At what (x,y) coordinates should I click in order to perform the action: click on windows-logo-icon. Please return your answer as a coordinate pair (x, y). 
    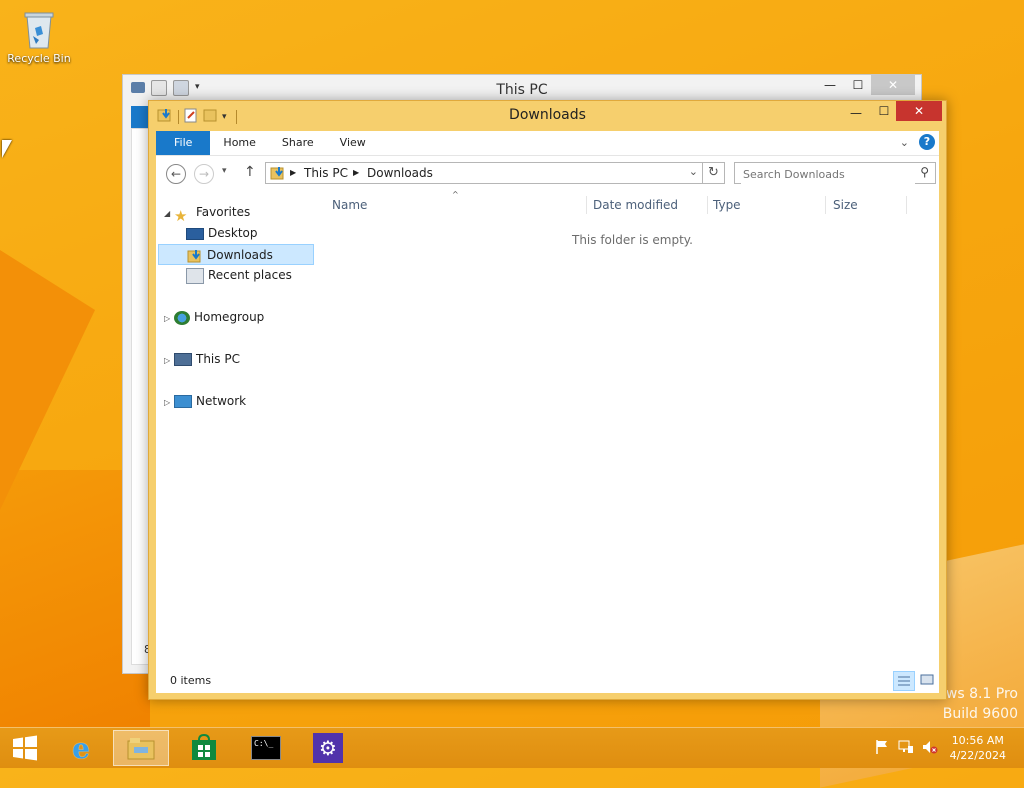
    Looking at the image, I should click on (25, 748).